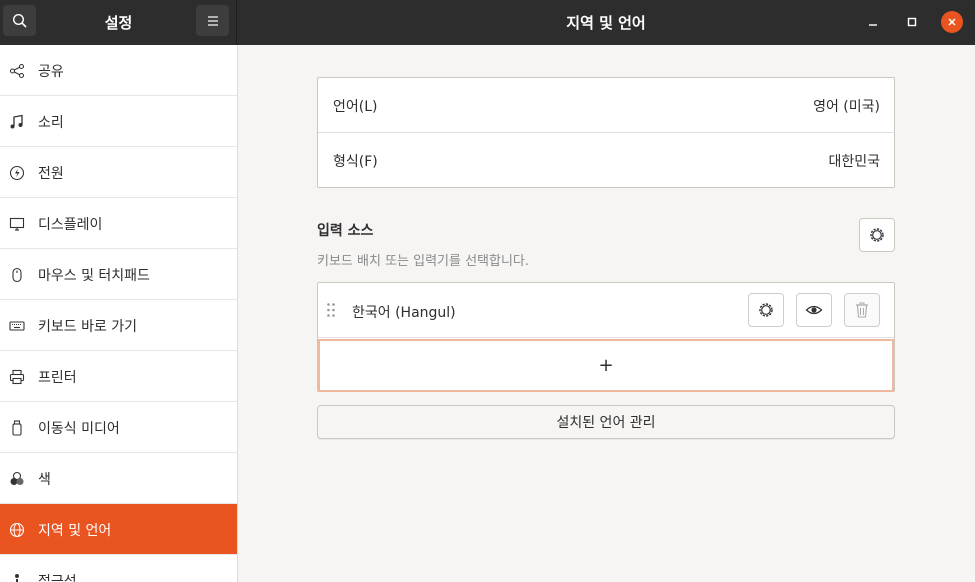 The image size is (975, 582). I want to click on usb-drive-icon, so click(17, 428).